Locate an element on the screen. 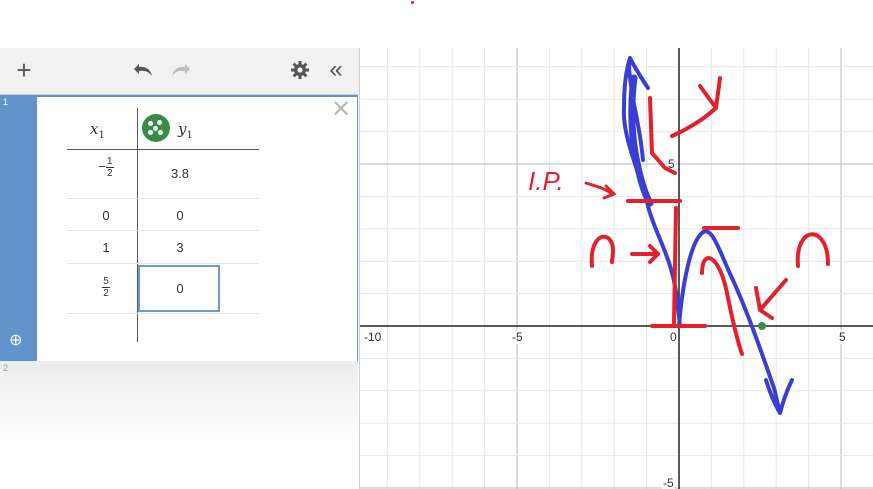 The height and width of the screenshot is (489, 873). zoom-fit-icon: ⊕ is located at coordinates (15, 340).